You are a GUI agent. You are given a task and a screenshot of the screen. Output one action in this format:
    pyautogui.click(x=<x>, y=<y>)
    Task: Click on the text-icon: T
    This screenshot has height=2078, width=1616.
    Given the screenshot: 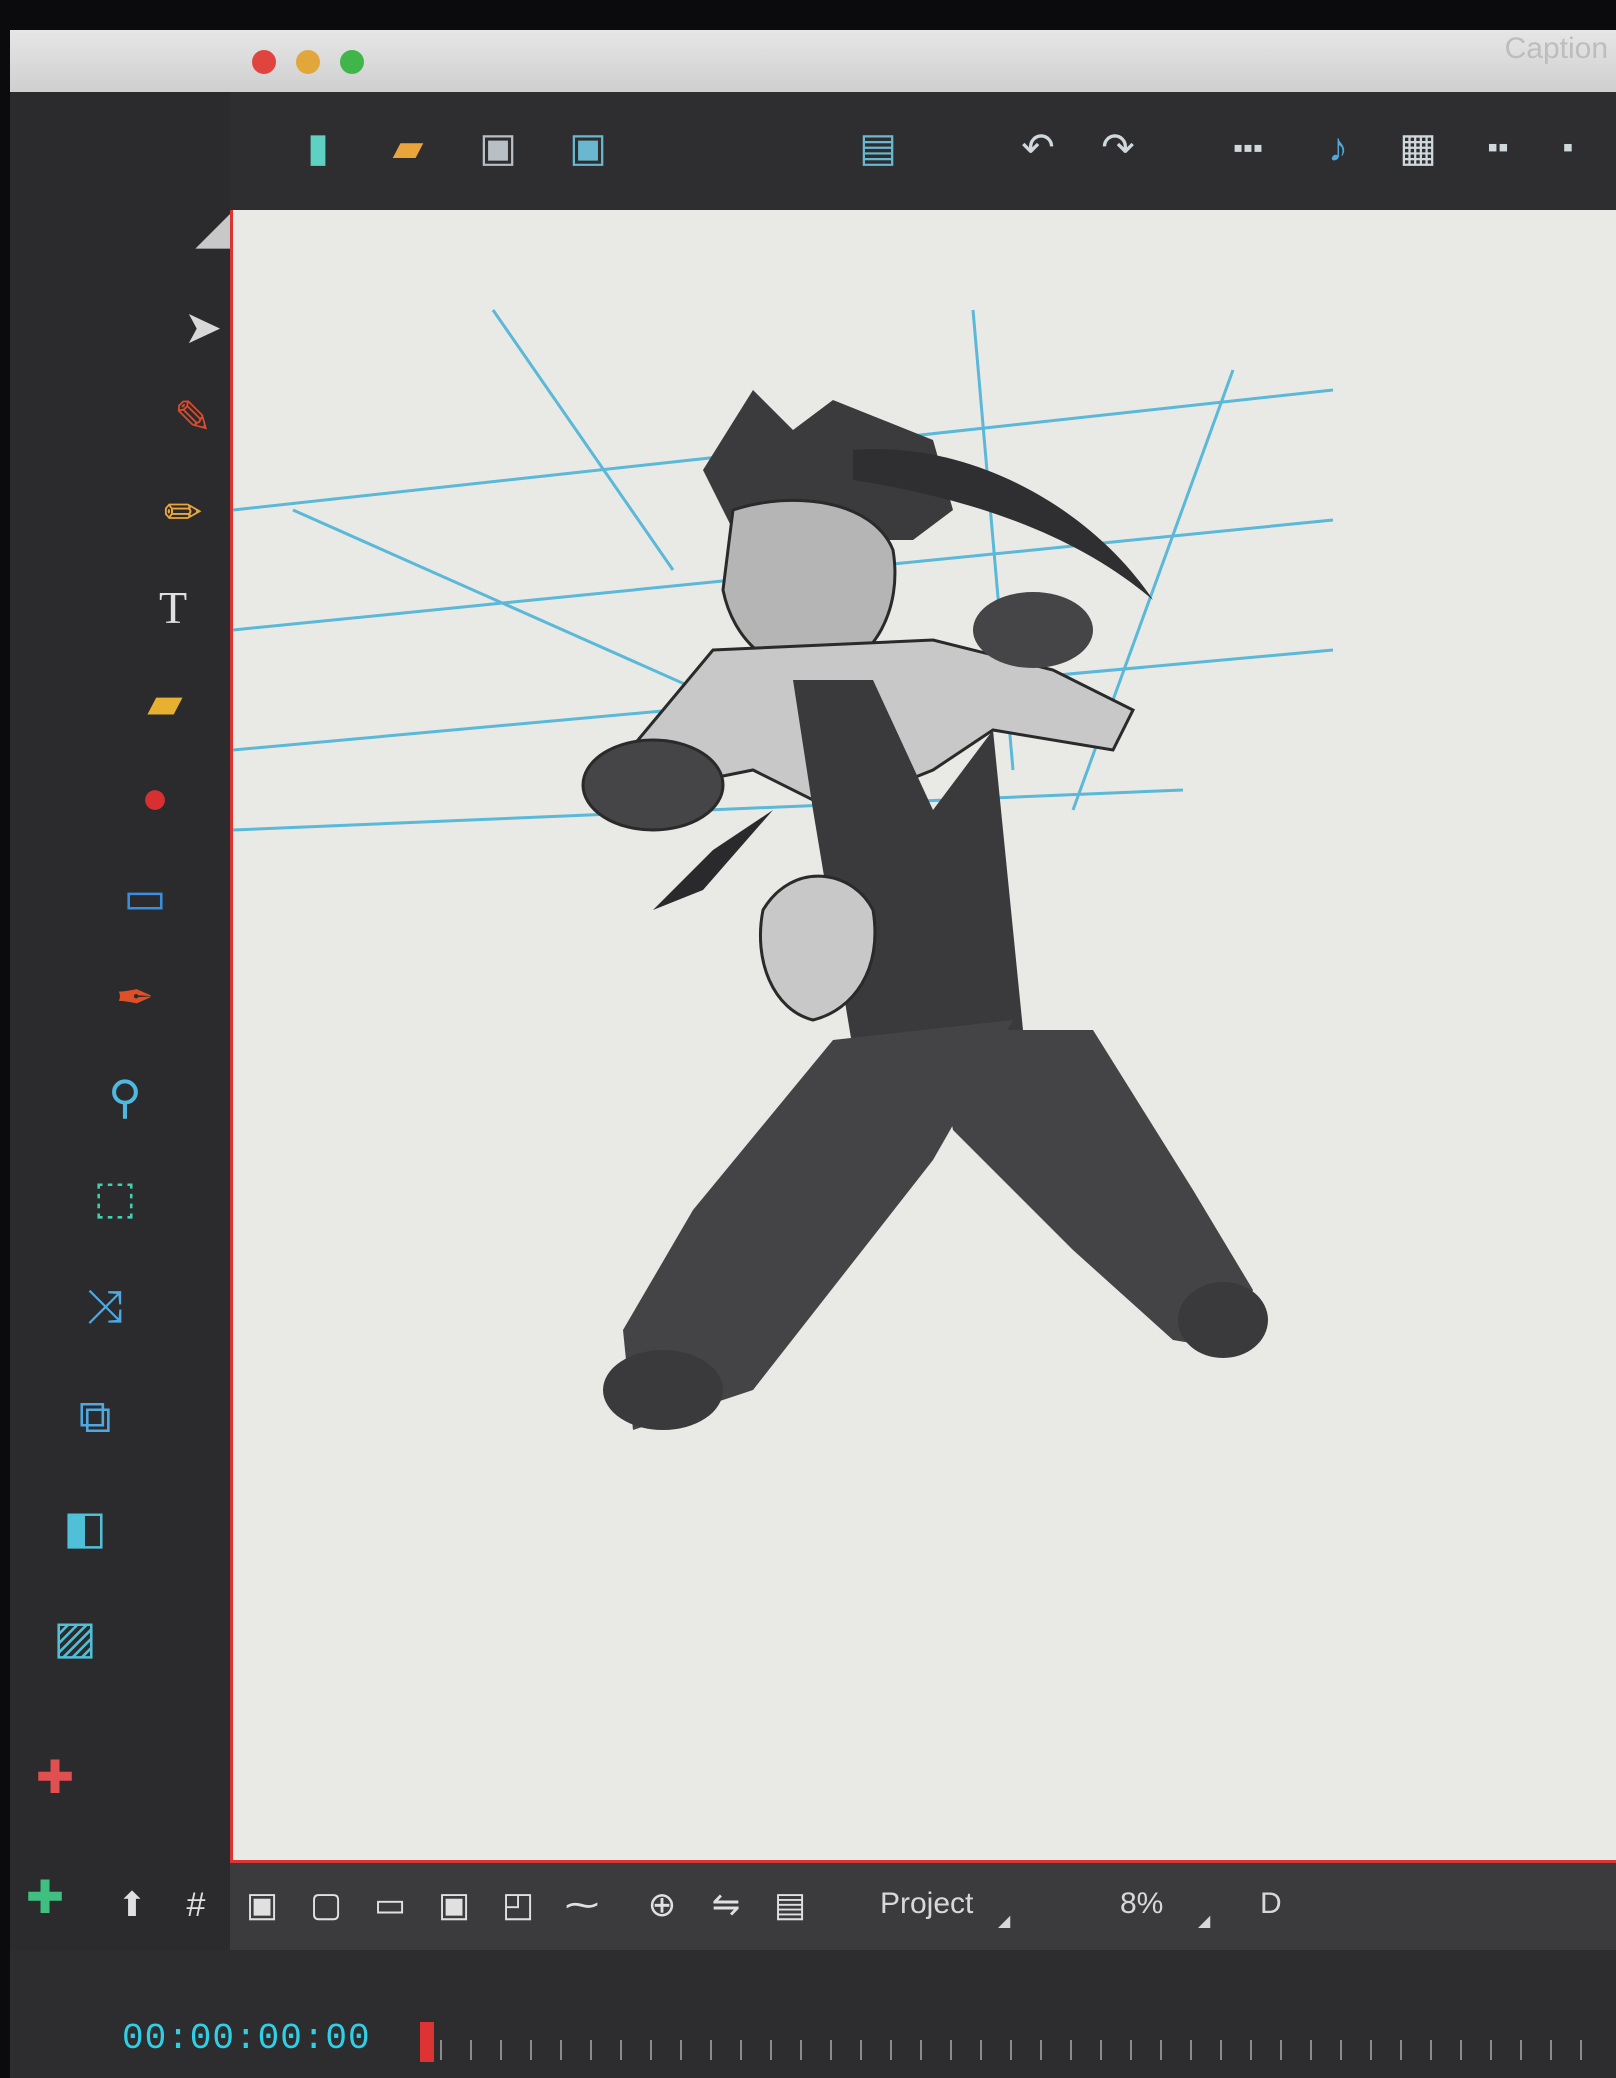 What is the action you would take?
    pyautogui.click(x=173, y=607)
    